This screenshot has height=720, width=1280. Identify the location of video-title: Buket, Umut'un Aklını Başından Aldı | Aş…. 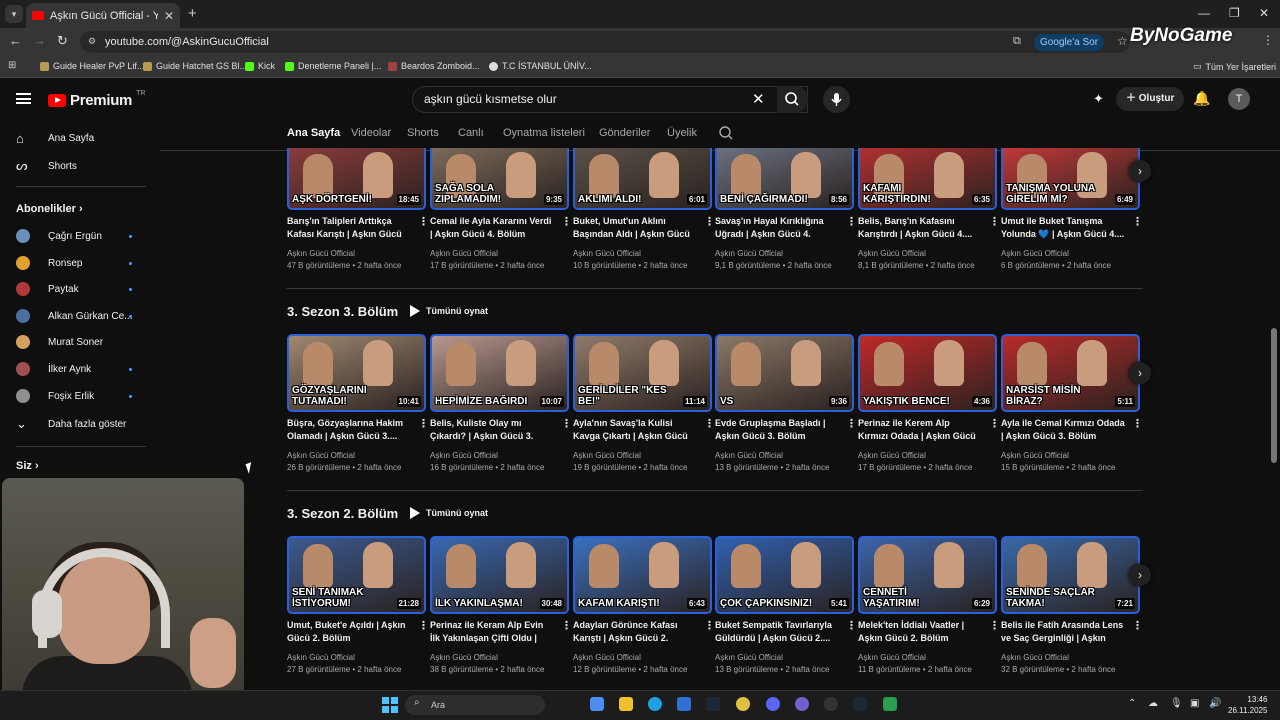
(635, 228).